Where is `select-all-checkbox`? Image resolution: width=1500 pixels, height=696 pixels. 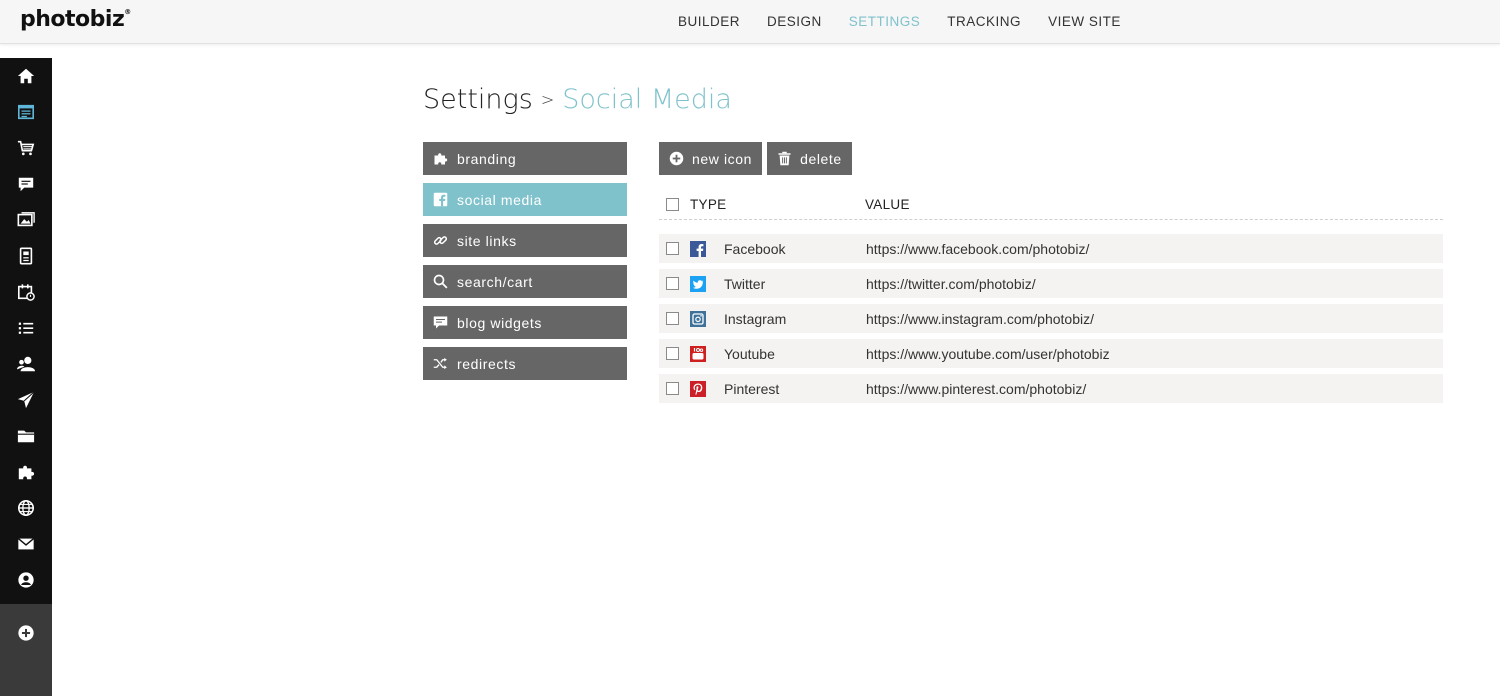 select-all-checkbox is located at coordinates (672, 204).